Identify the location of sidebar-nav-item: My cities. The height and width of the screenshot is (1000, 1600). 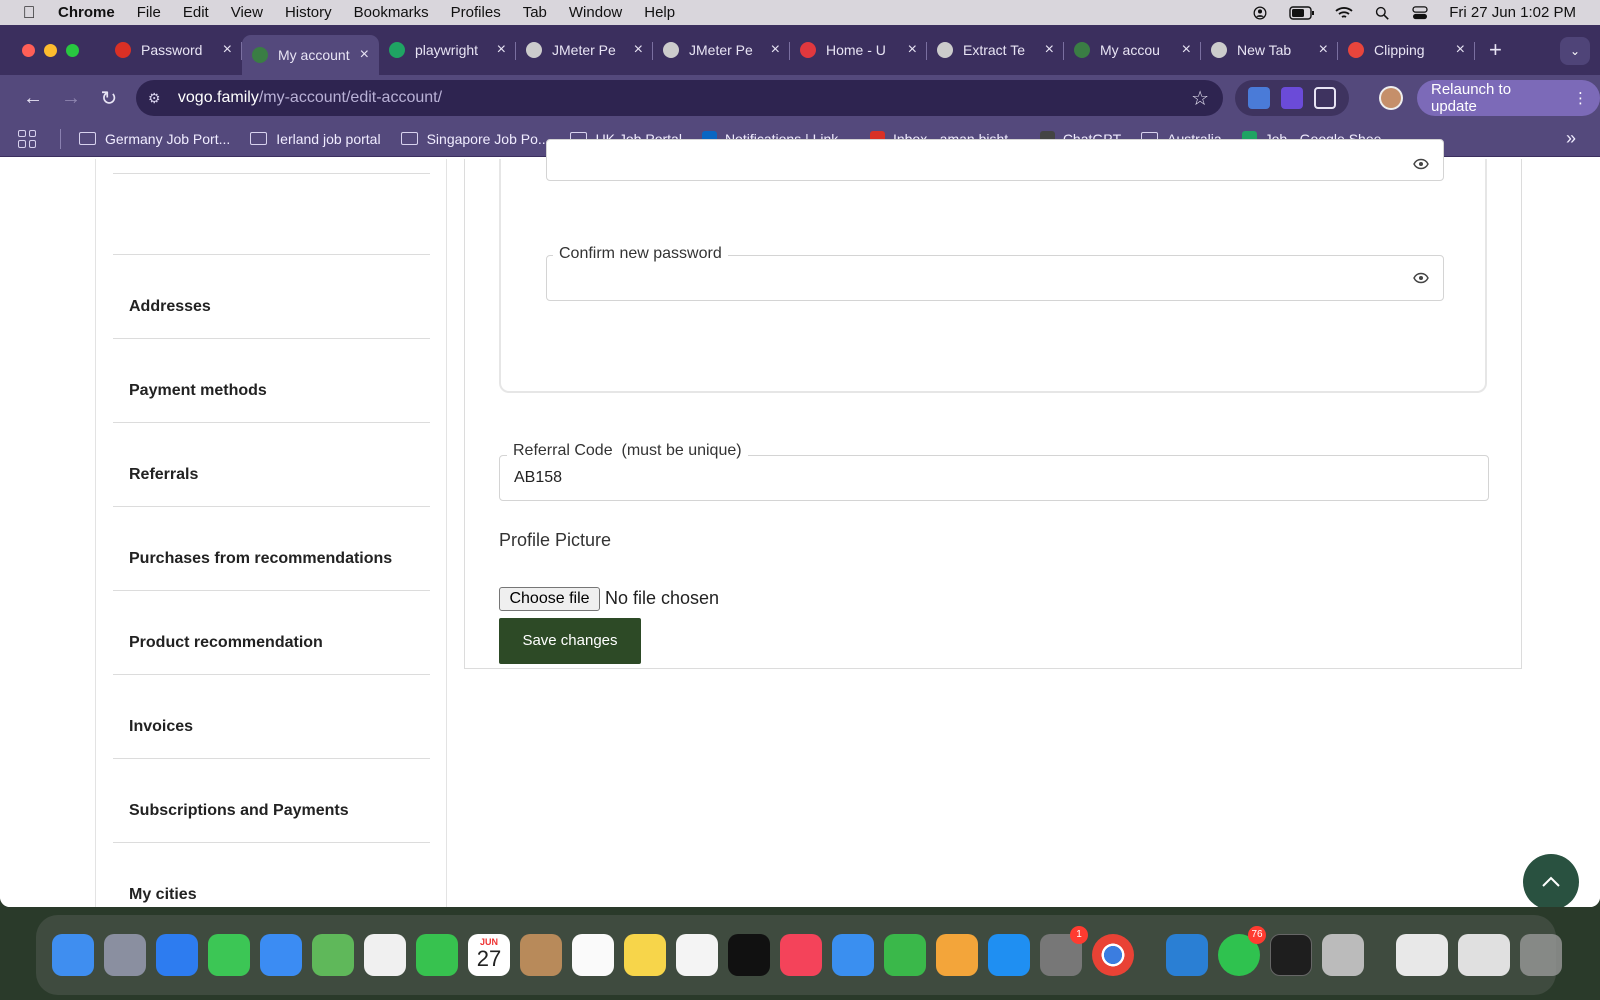
(271, 874).